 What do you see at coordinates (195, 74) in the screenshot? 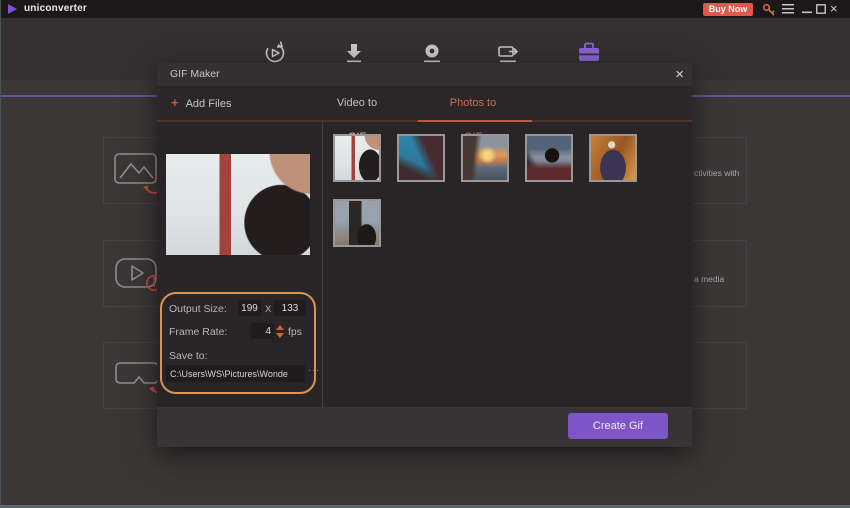
I see `dialog-title: GIF Maker` at bounding box center [195, 74].